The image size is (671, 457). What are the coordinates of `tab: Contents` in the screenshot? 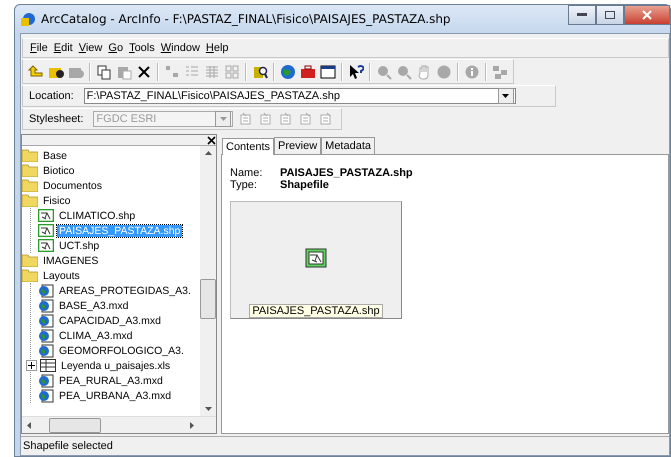 It's located at (248, 146).